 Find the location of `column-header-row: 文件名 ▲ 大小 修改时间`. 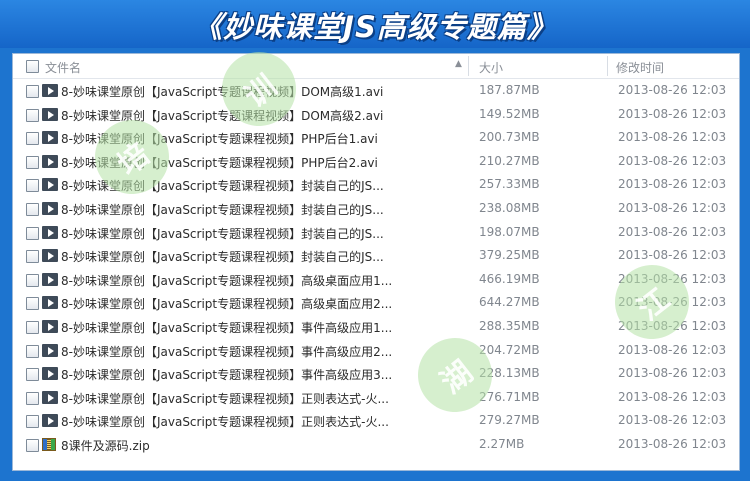

column-header-row: 文件名 ▲ 大小 修改时间 is located at coordinates (376, 66).